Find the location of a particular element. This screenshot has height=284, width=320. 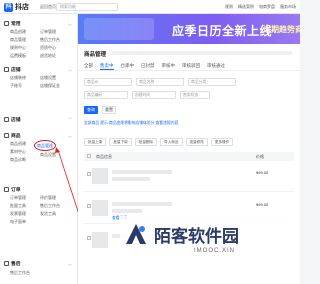

top-bar: 抖 抖店 返回首页 搜索功能 规则 精选案例 电商罗盘 服务市场 is located at coordinates (150, 7).